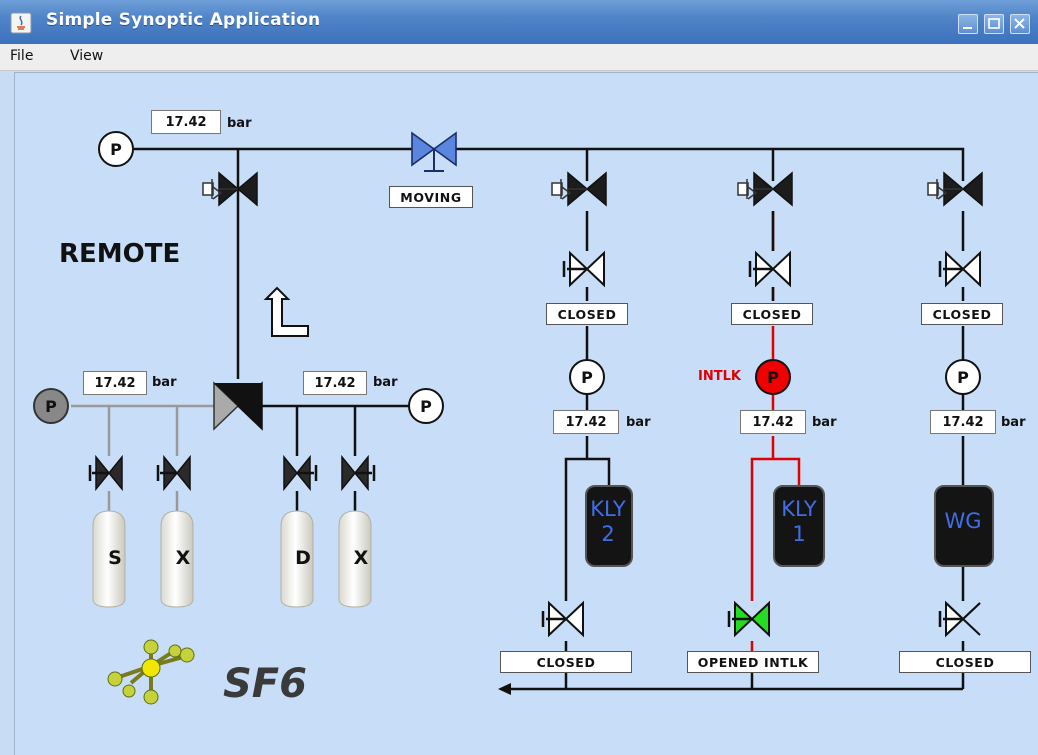 This screenshot has height=755, width=1038. What do you see at coordinates (566, 662) in the screenshot?
I see `branch-kly2-lower-state: CLOSED` at bounding box center [566, 662].